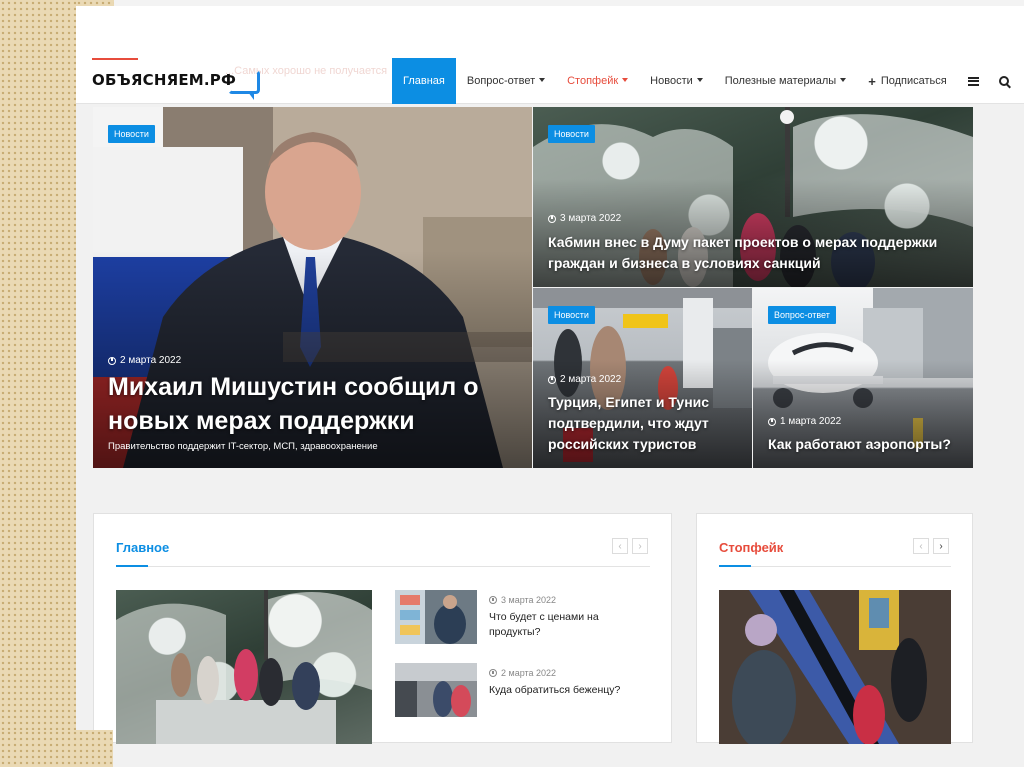 Image resolution: width=1024 pixels, height=767 pixels. I want to click on nav-item-news: Новости, so click(676, 81).